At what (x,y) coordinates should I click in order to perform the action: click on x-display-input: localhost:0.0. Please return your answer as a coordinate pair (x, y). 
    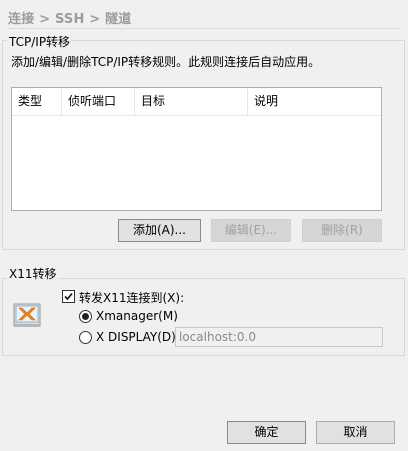
    Looking at the image, I should click on (279, 337).